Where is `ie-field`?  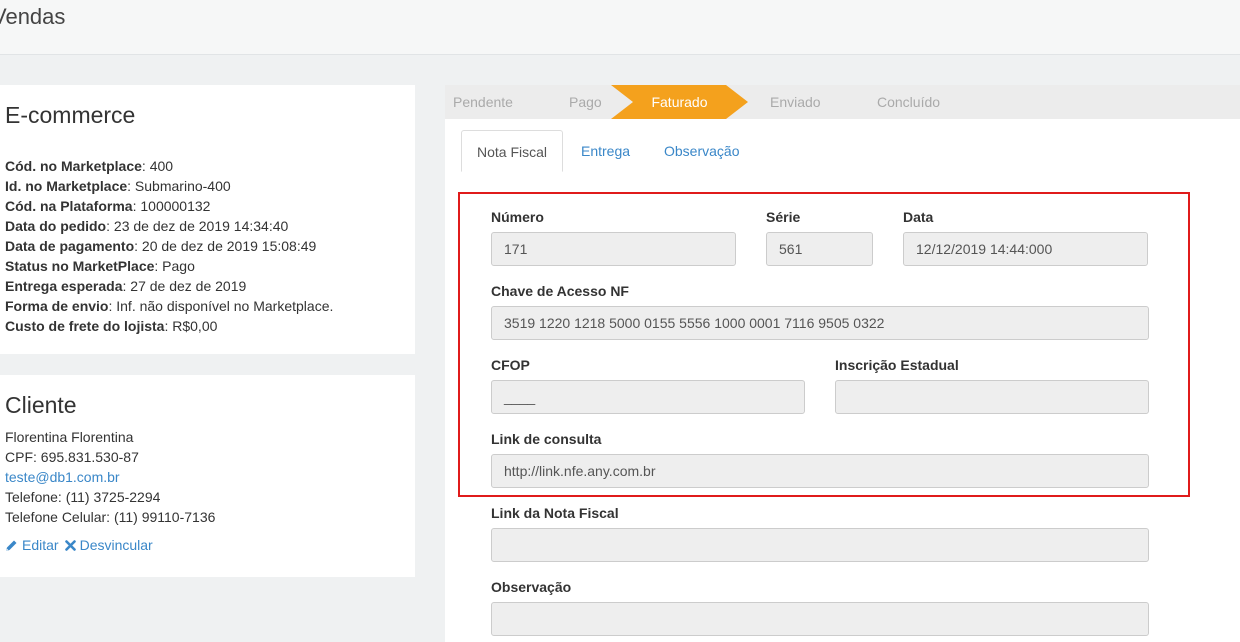 ie-field is located at coordinates (992, 397).